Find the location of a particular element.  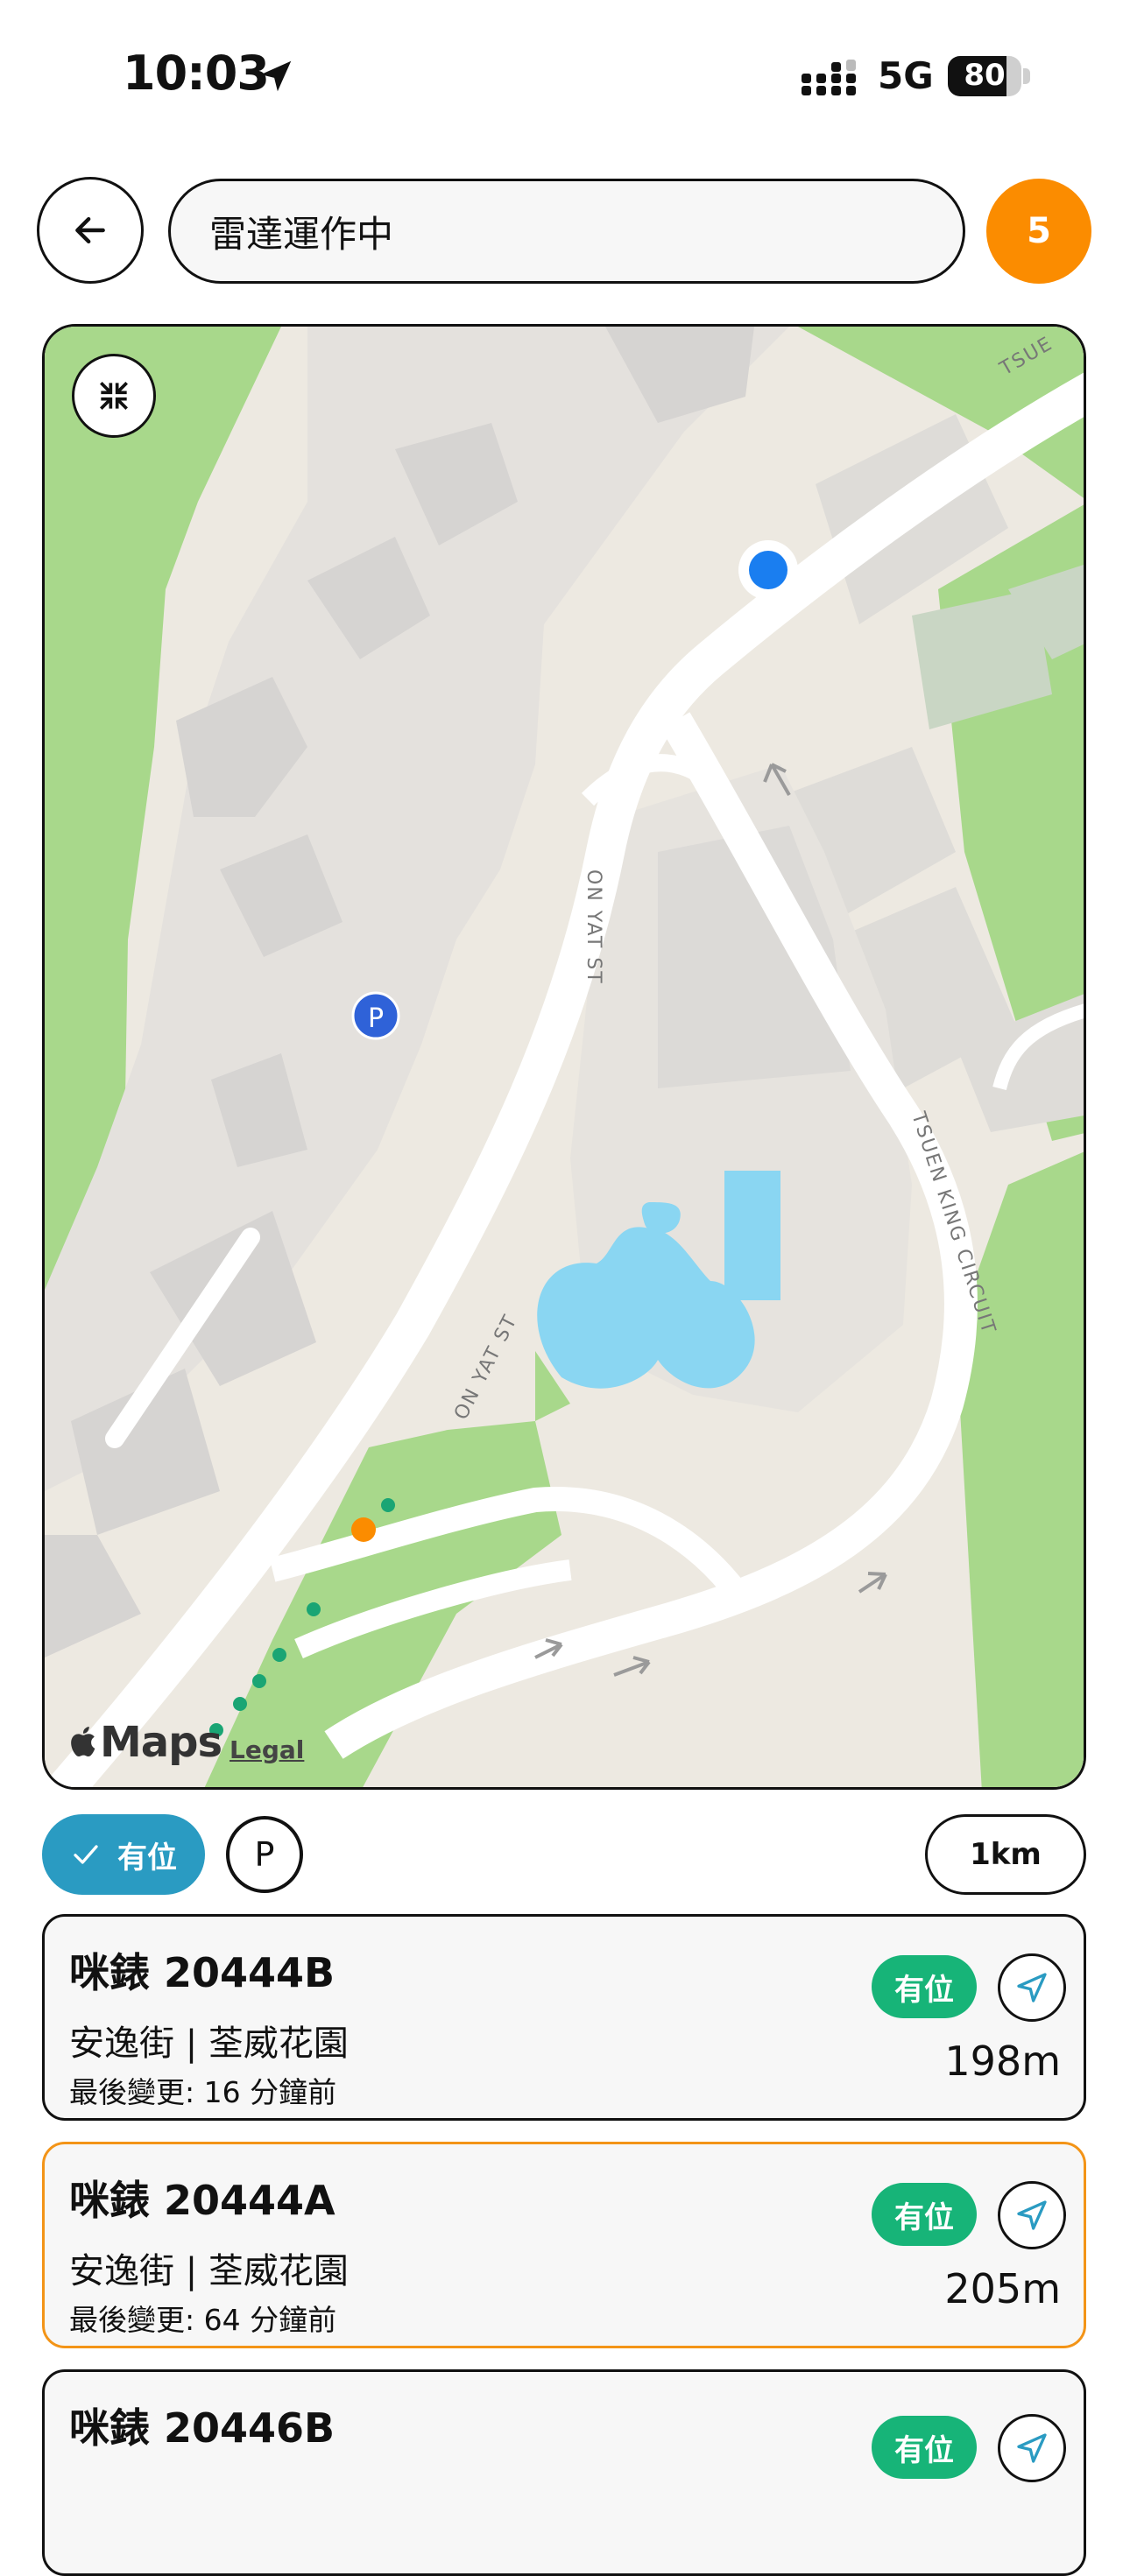

filter-vacant-chip: 有位 is located at coordinates (123, 1854).